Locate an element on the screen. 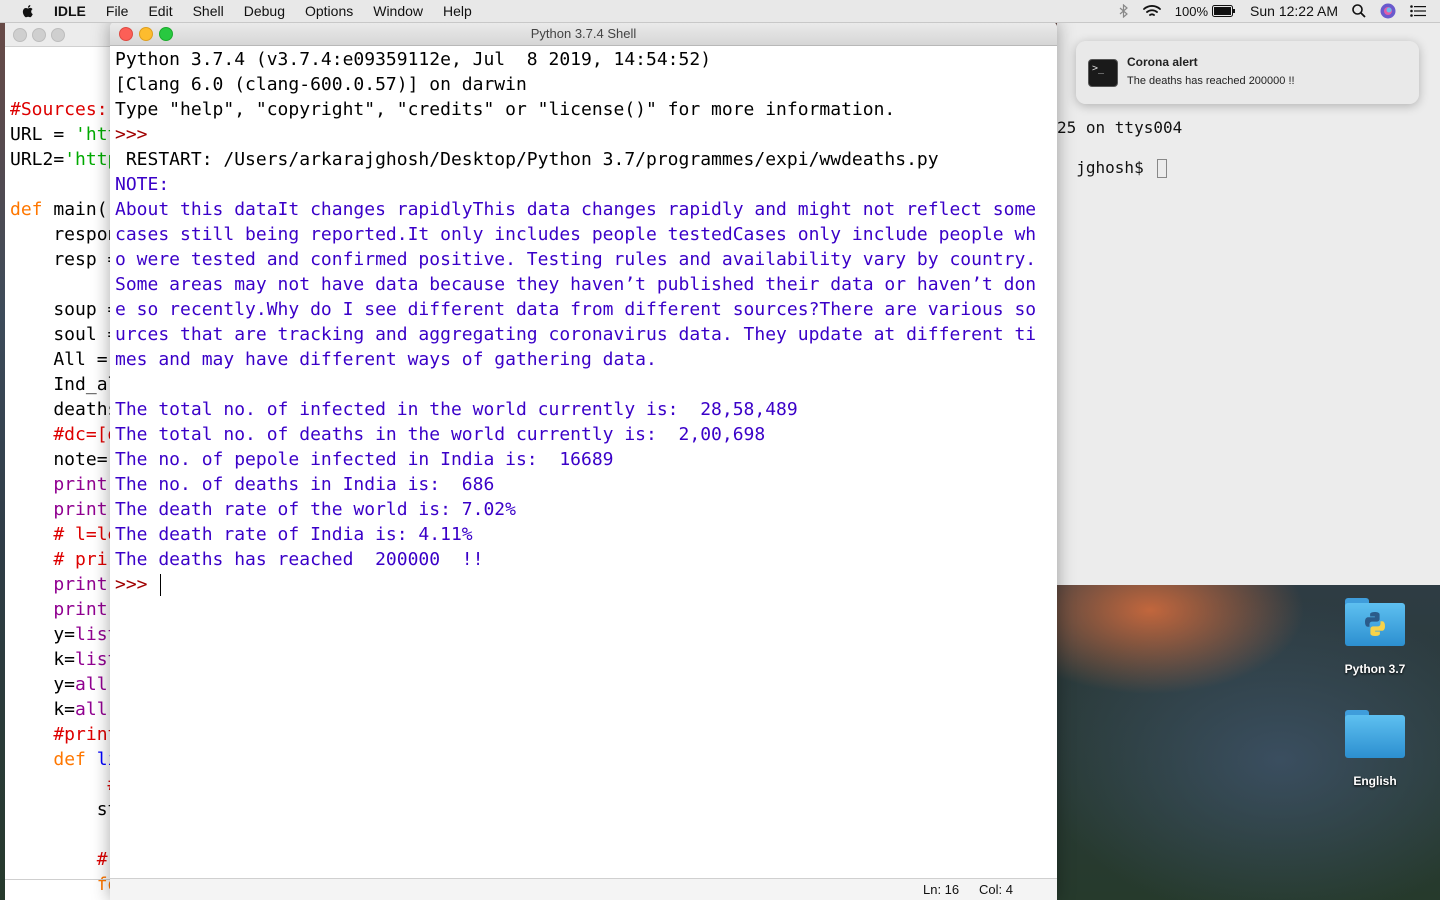 The image size is (1440, 900). code-token: respon is located at coordinates (64, 234).